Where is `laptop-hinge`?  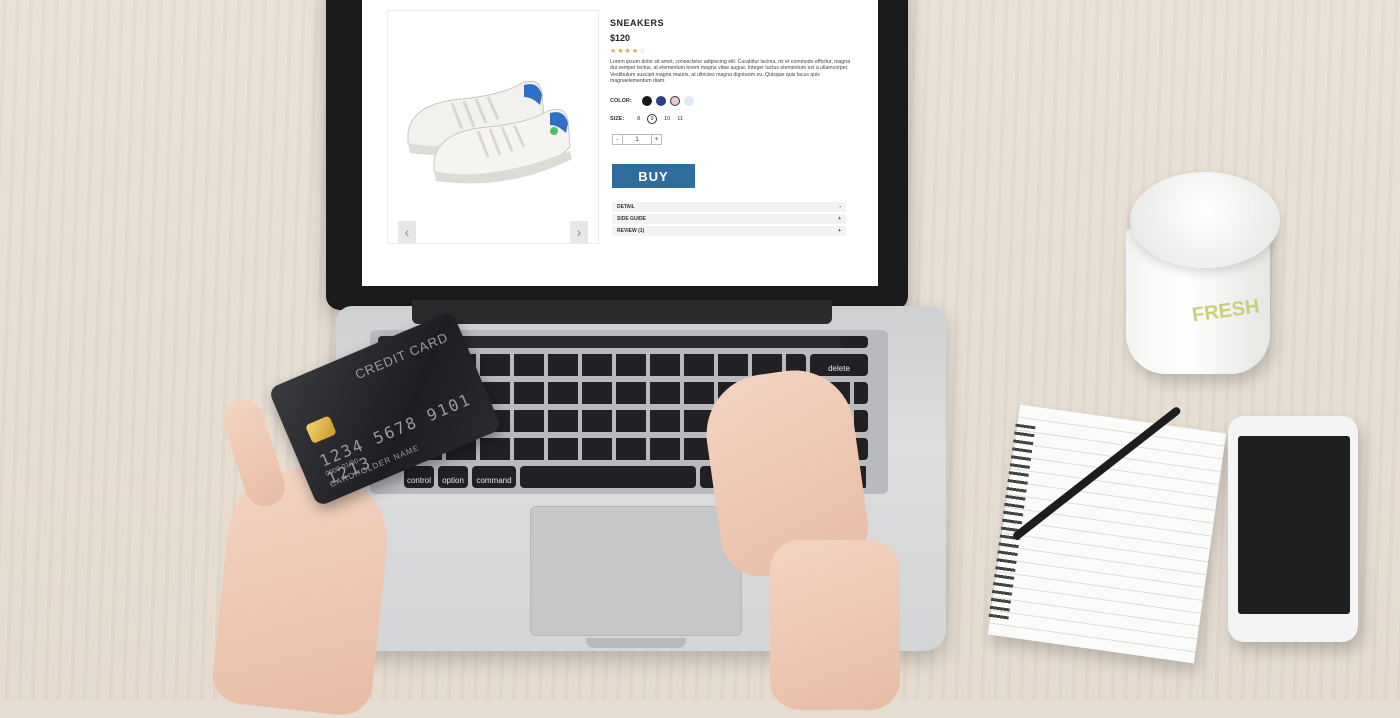
laptop-hinge is located at coordinates (622, 312).